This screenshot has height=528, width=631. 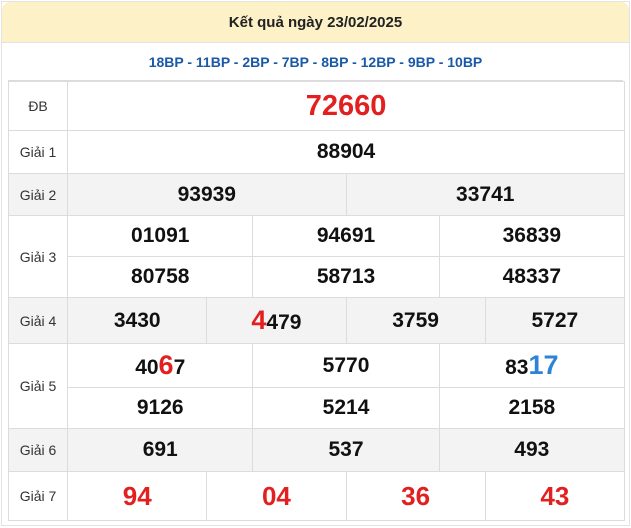 What do you see at coordinates (485, 194) in the screenshot?
I see `prize-g2-value: 33741` at bounding box center [485, 194].